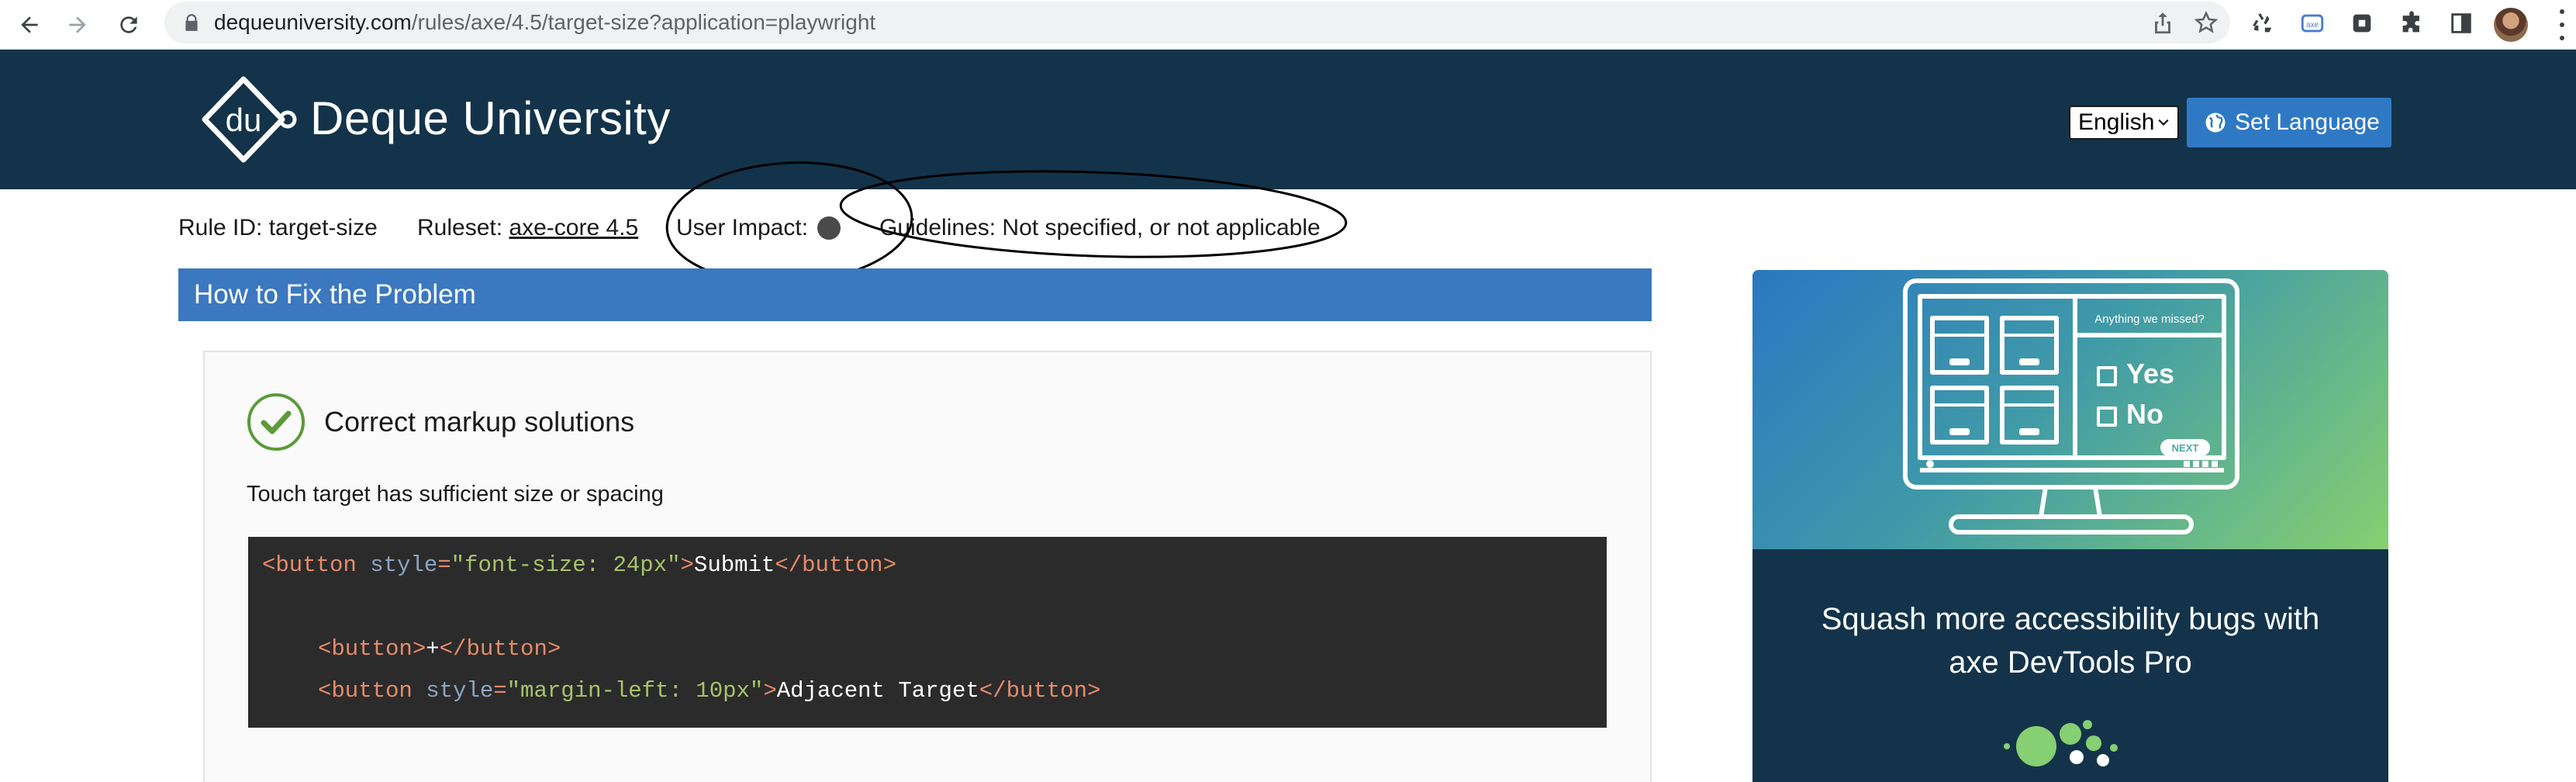  Describe the element at coordinates (915, 294) in the screenshot. I see `section-heading: How to Fix the Problem` at that location.